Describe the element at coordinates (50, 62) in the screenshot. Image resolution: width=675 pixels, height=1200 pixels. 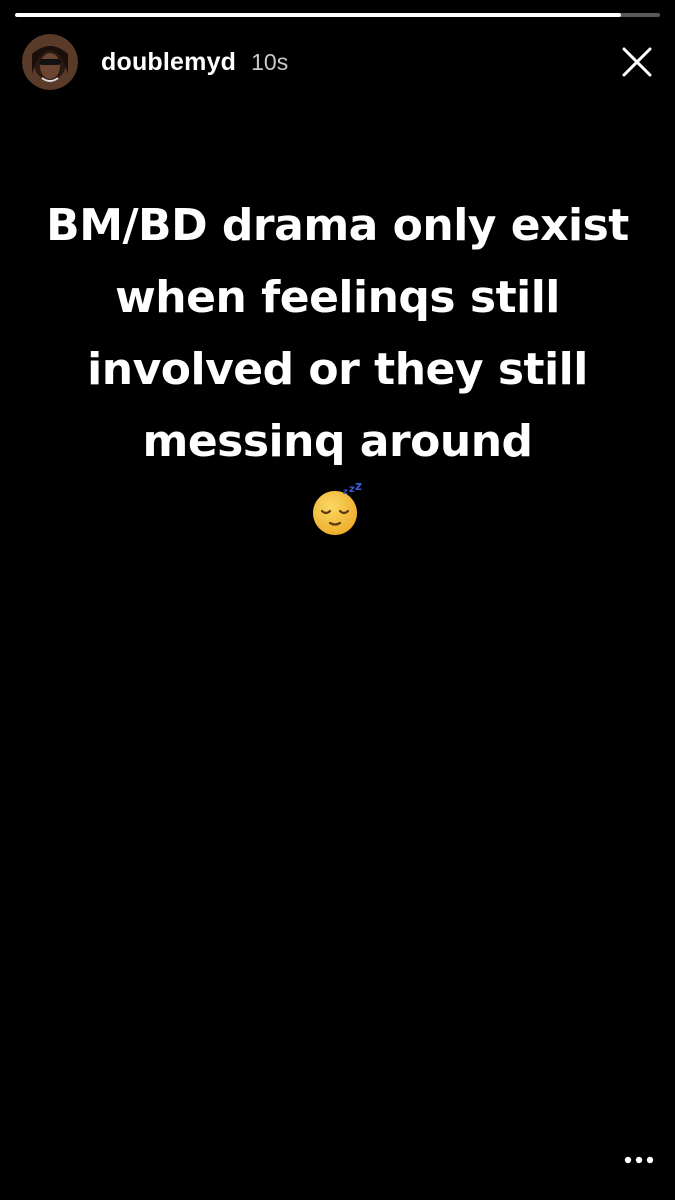
I see `profile-avatar` at that location.